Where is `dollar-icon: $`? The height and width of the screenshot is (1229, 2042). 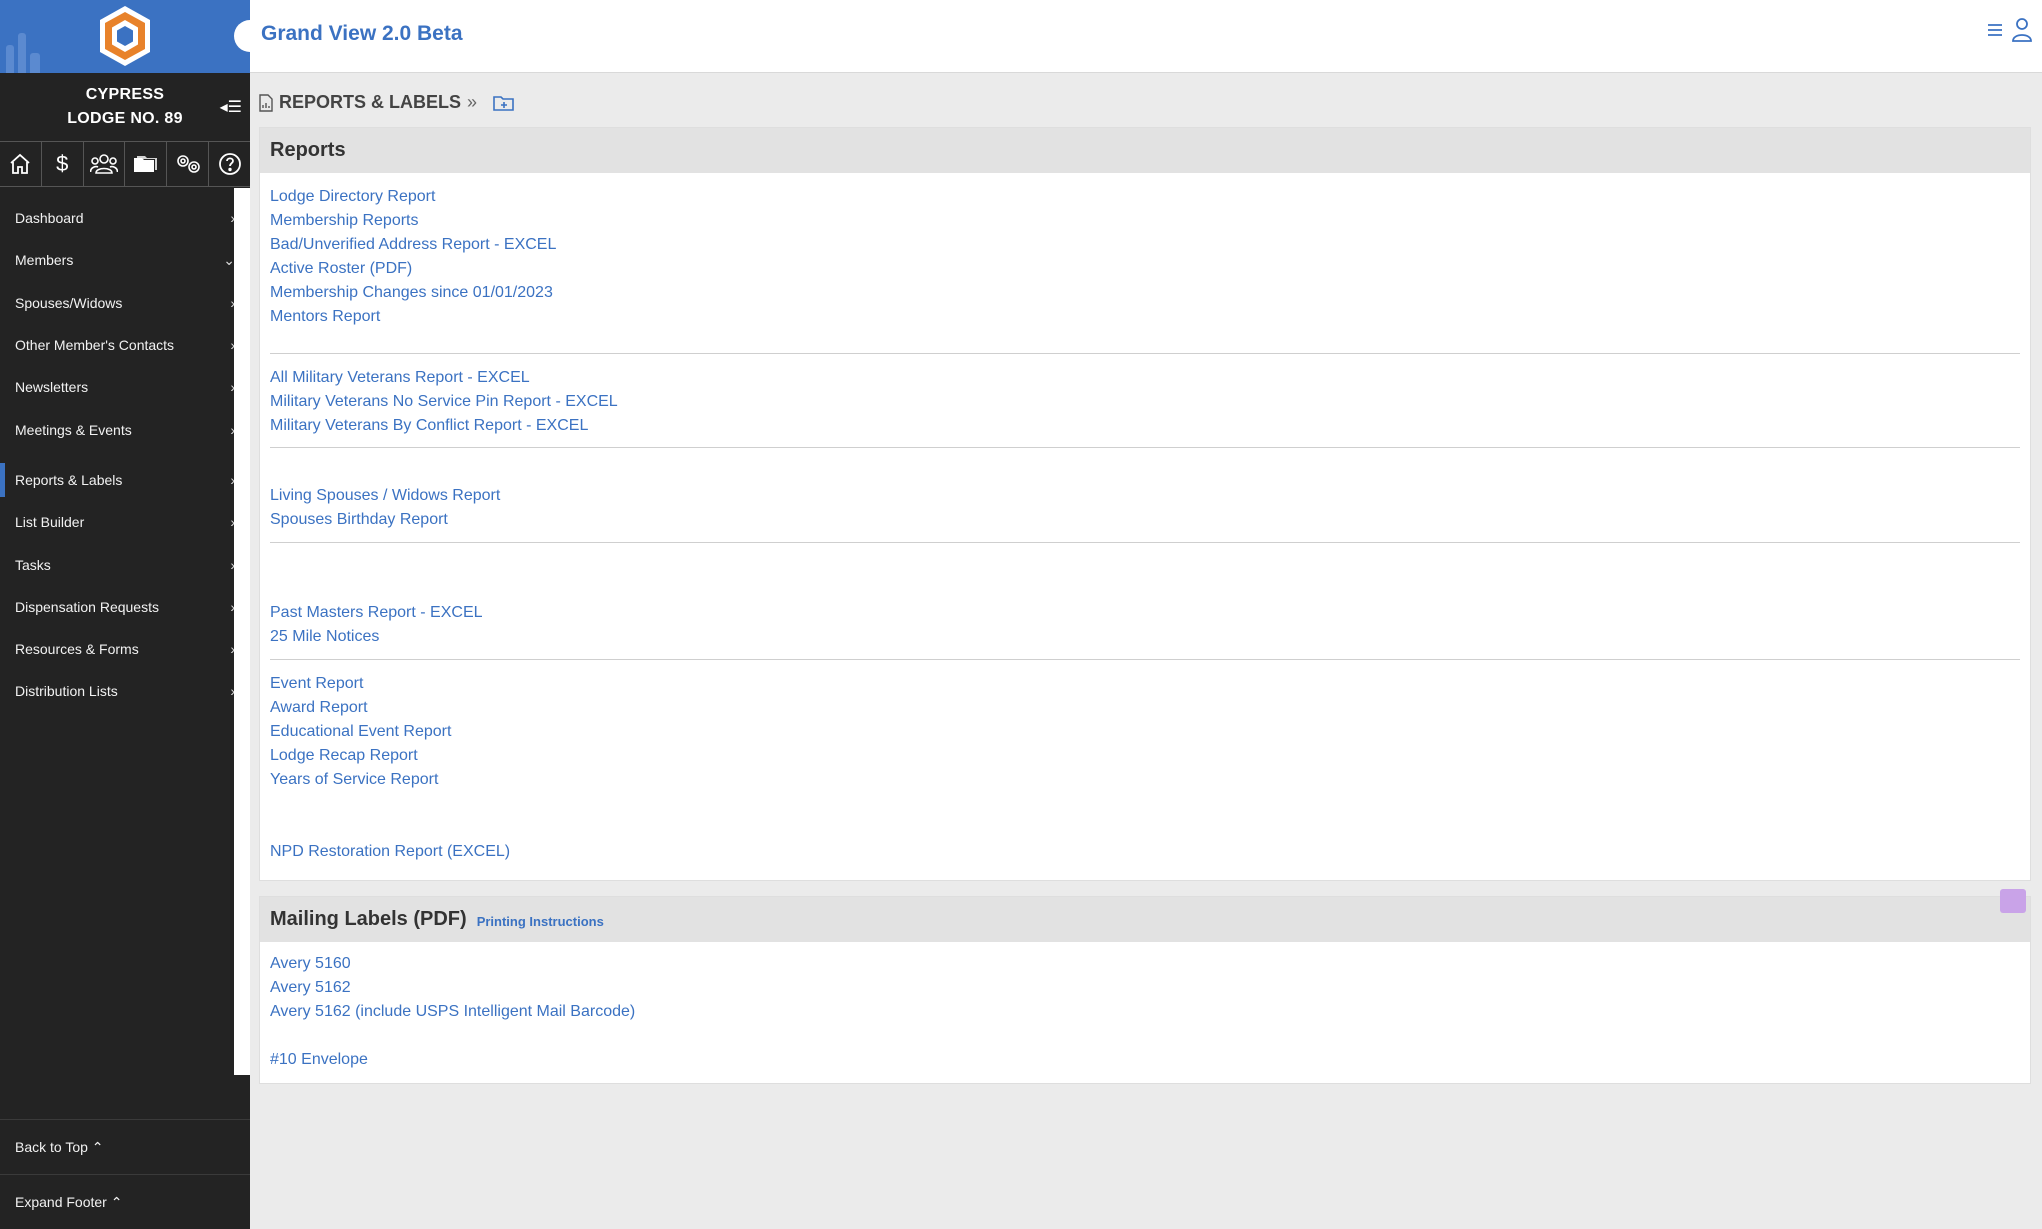
dollar-icon: $ is located at coordinates (63, 164).